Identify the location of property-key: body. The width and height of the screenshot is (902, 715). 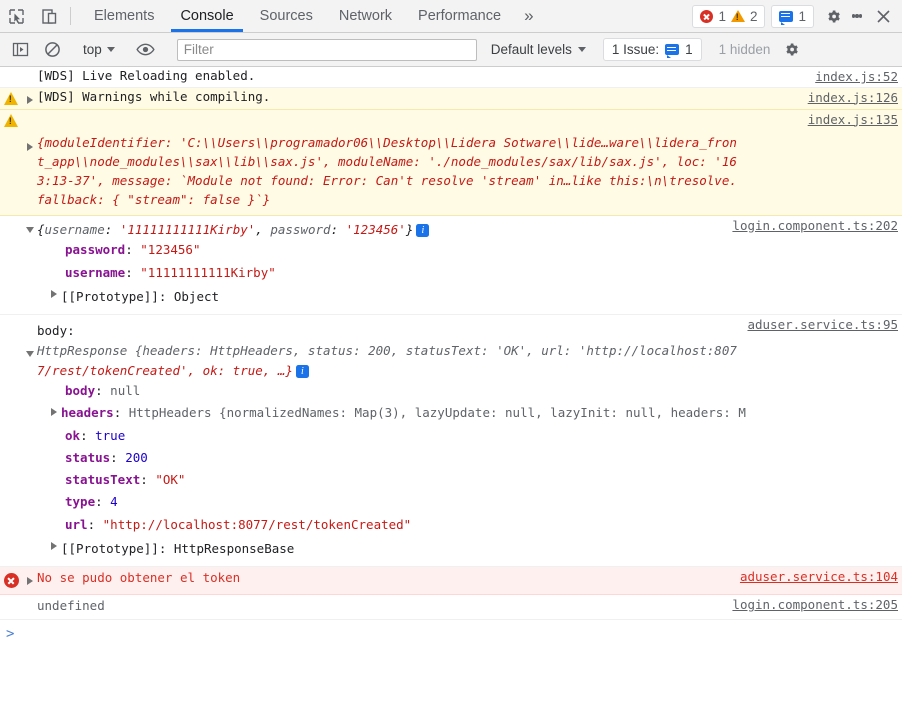
(80, 390).